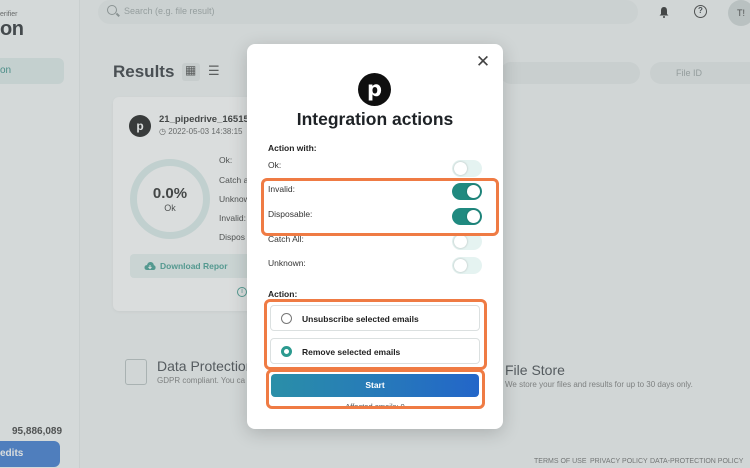  I want to click on close-icon: ✕, so click(483, 61).